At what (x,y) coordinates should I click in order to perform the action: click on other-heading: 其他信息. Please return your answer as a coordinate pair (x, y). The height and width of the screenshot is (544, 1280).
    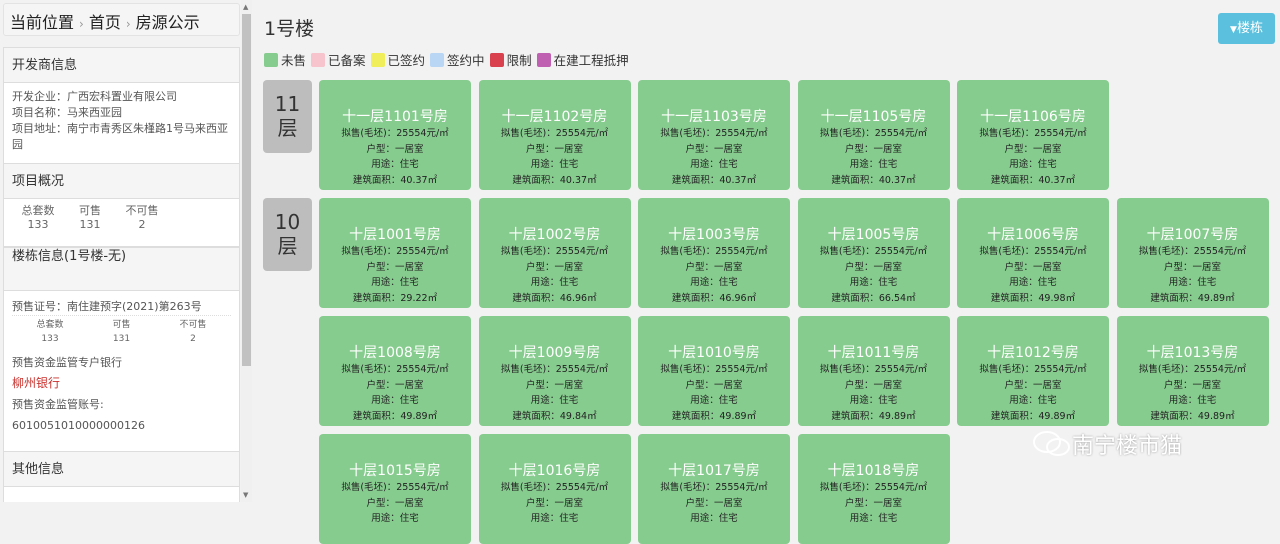
    Looking at the image, I should click on (121, 469).